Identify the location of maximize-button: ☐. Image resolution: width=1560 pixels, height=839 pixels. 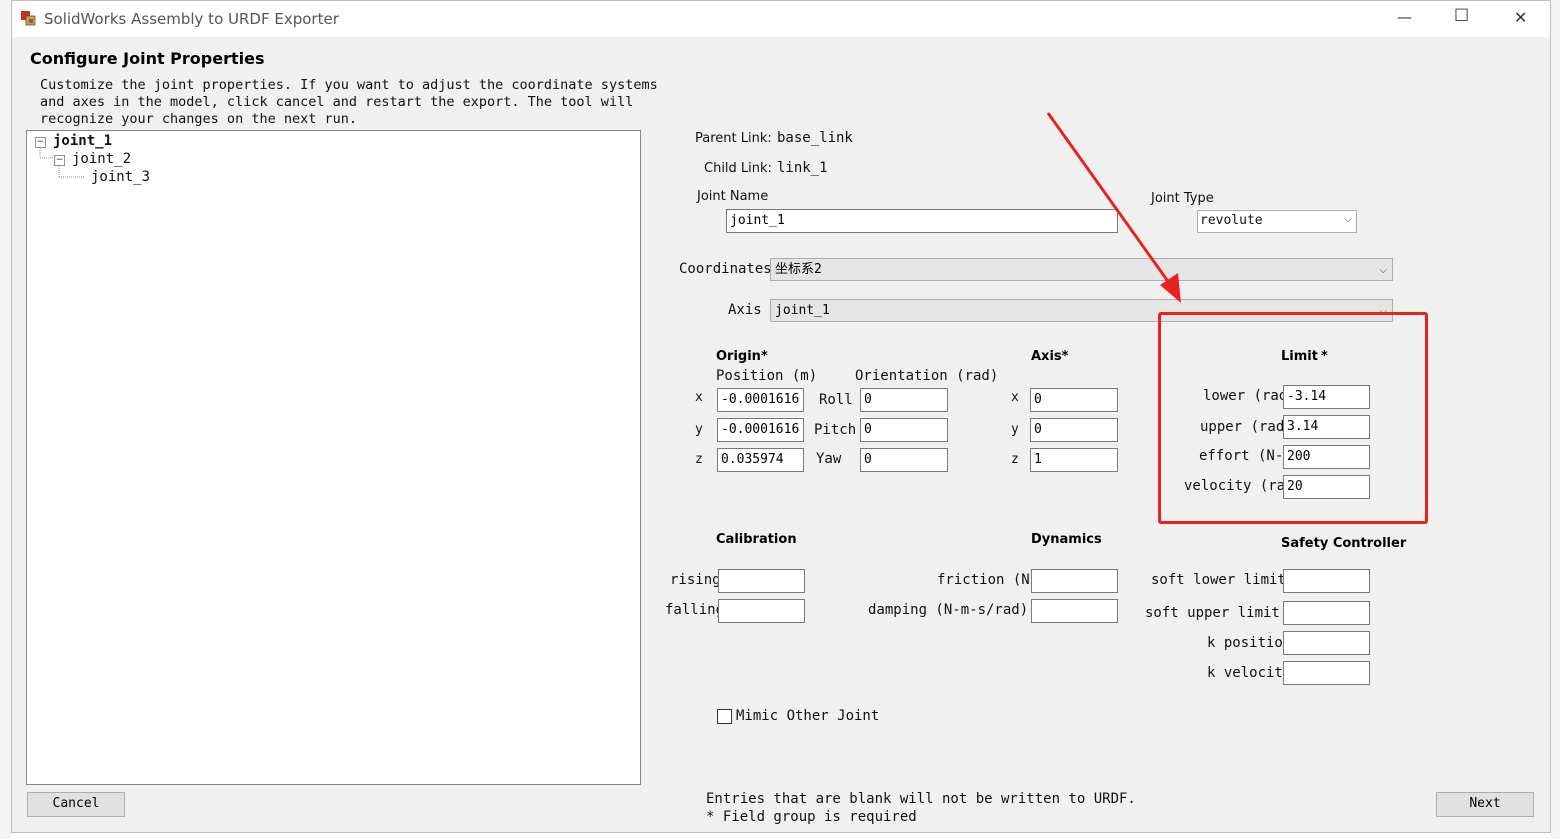
(1461, 16).